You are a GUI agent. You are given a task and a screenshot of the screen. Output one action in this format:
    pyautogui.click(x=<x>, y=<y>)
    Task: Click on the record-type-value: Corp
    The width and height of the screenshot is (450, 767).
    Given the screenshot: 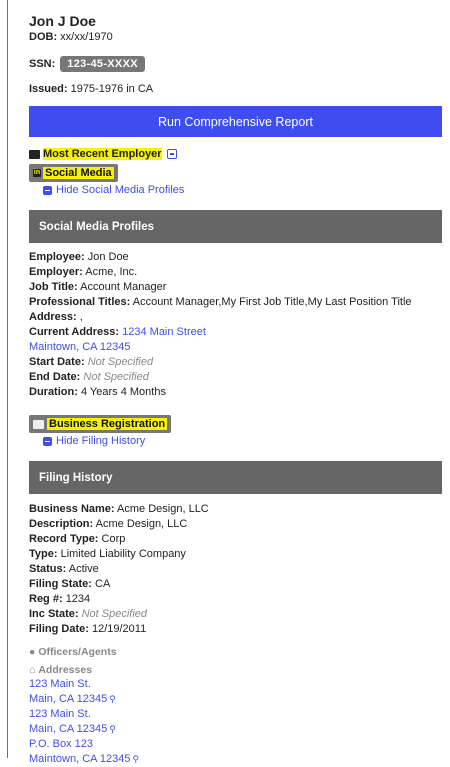 What is the action you would take?
    pyautogui.click(x=113, y=539)
    